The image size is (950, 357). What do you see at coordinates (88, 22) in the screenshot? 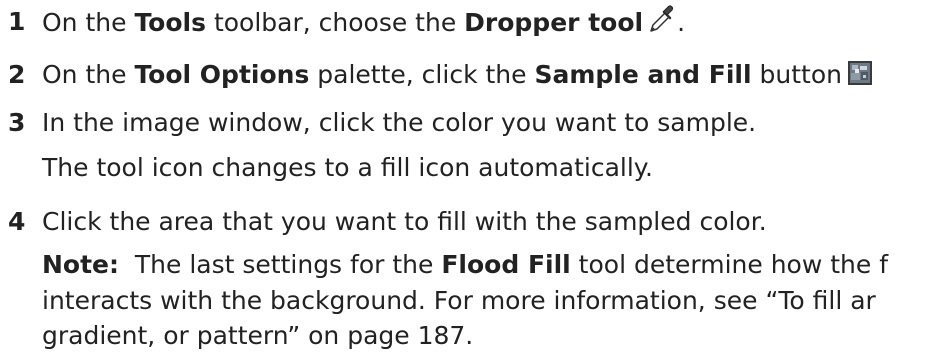
I see `step-1-text-a: On the` at bounding box center [88, 22].